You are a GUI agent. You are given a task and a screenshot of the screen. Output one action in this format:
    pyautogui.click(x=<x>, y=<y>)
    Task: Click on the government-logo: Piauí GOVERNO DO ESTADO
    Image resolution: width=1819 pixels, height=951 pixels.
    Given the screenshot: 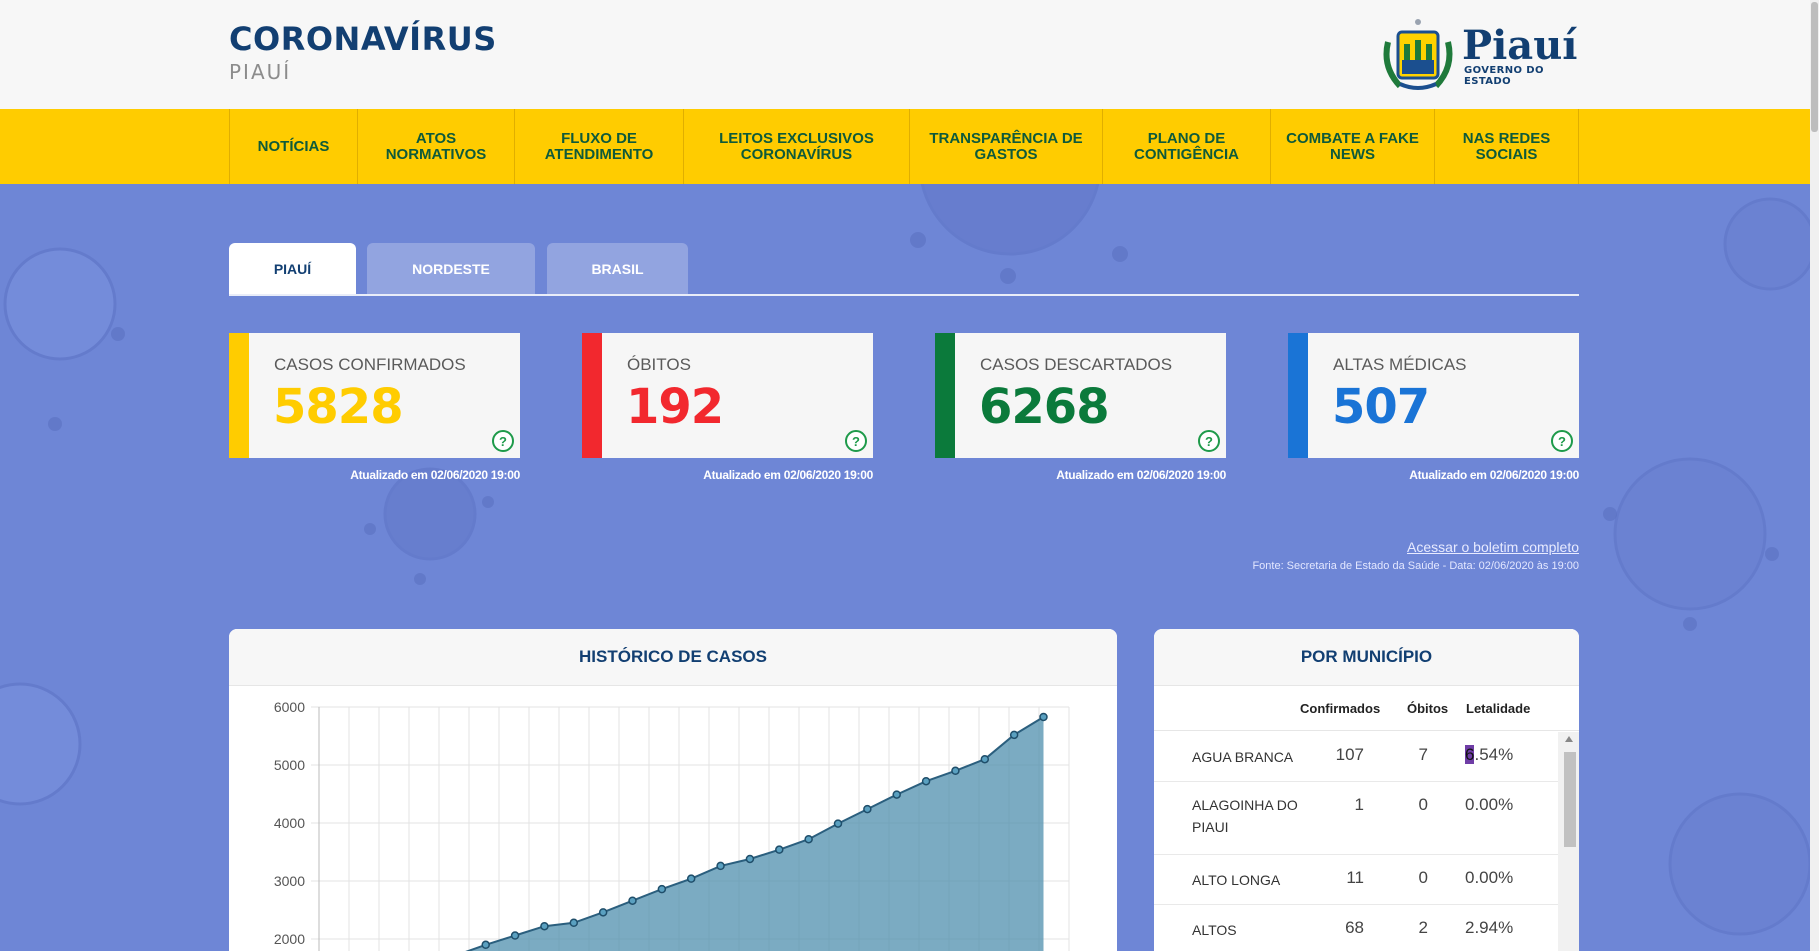 What is the action you would take?
    pyautogui.click(x=1478, y=54)
    